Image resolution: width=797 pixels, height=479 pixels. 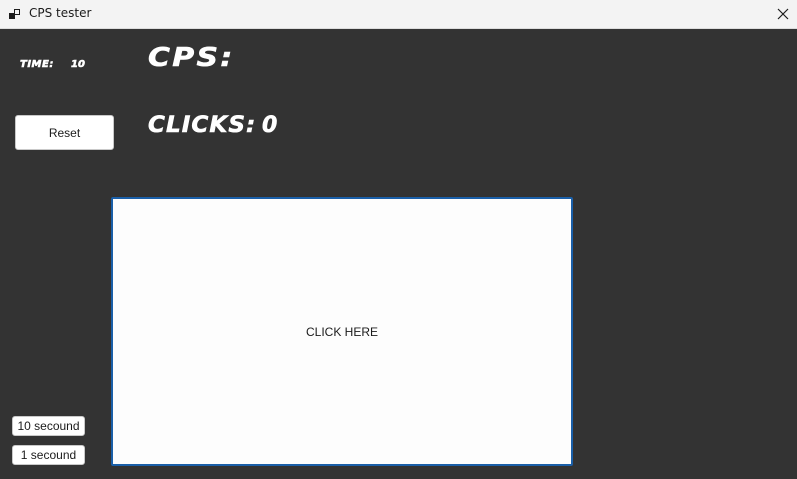 What do you see at coordinates (48, 455) in the screenshot?
I see `one-second-button: 1 secound` at bounding box center [48, 455].